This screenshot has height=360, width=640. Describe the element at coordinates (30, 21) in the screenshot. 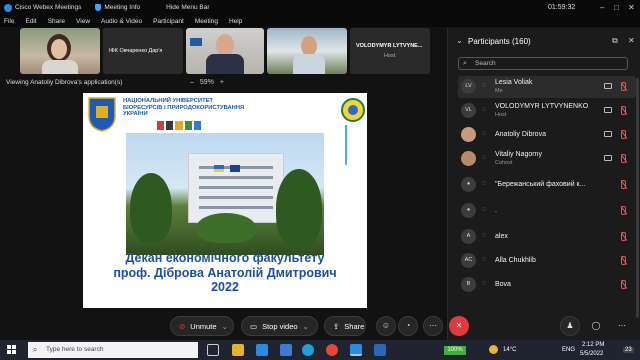

I see `menu-edit: Edit` at that location.